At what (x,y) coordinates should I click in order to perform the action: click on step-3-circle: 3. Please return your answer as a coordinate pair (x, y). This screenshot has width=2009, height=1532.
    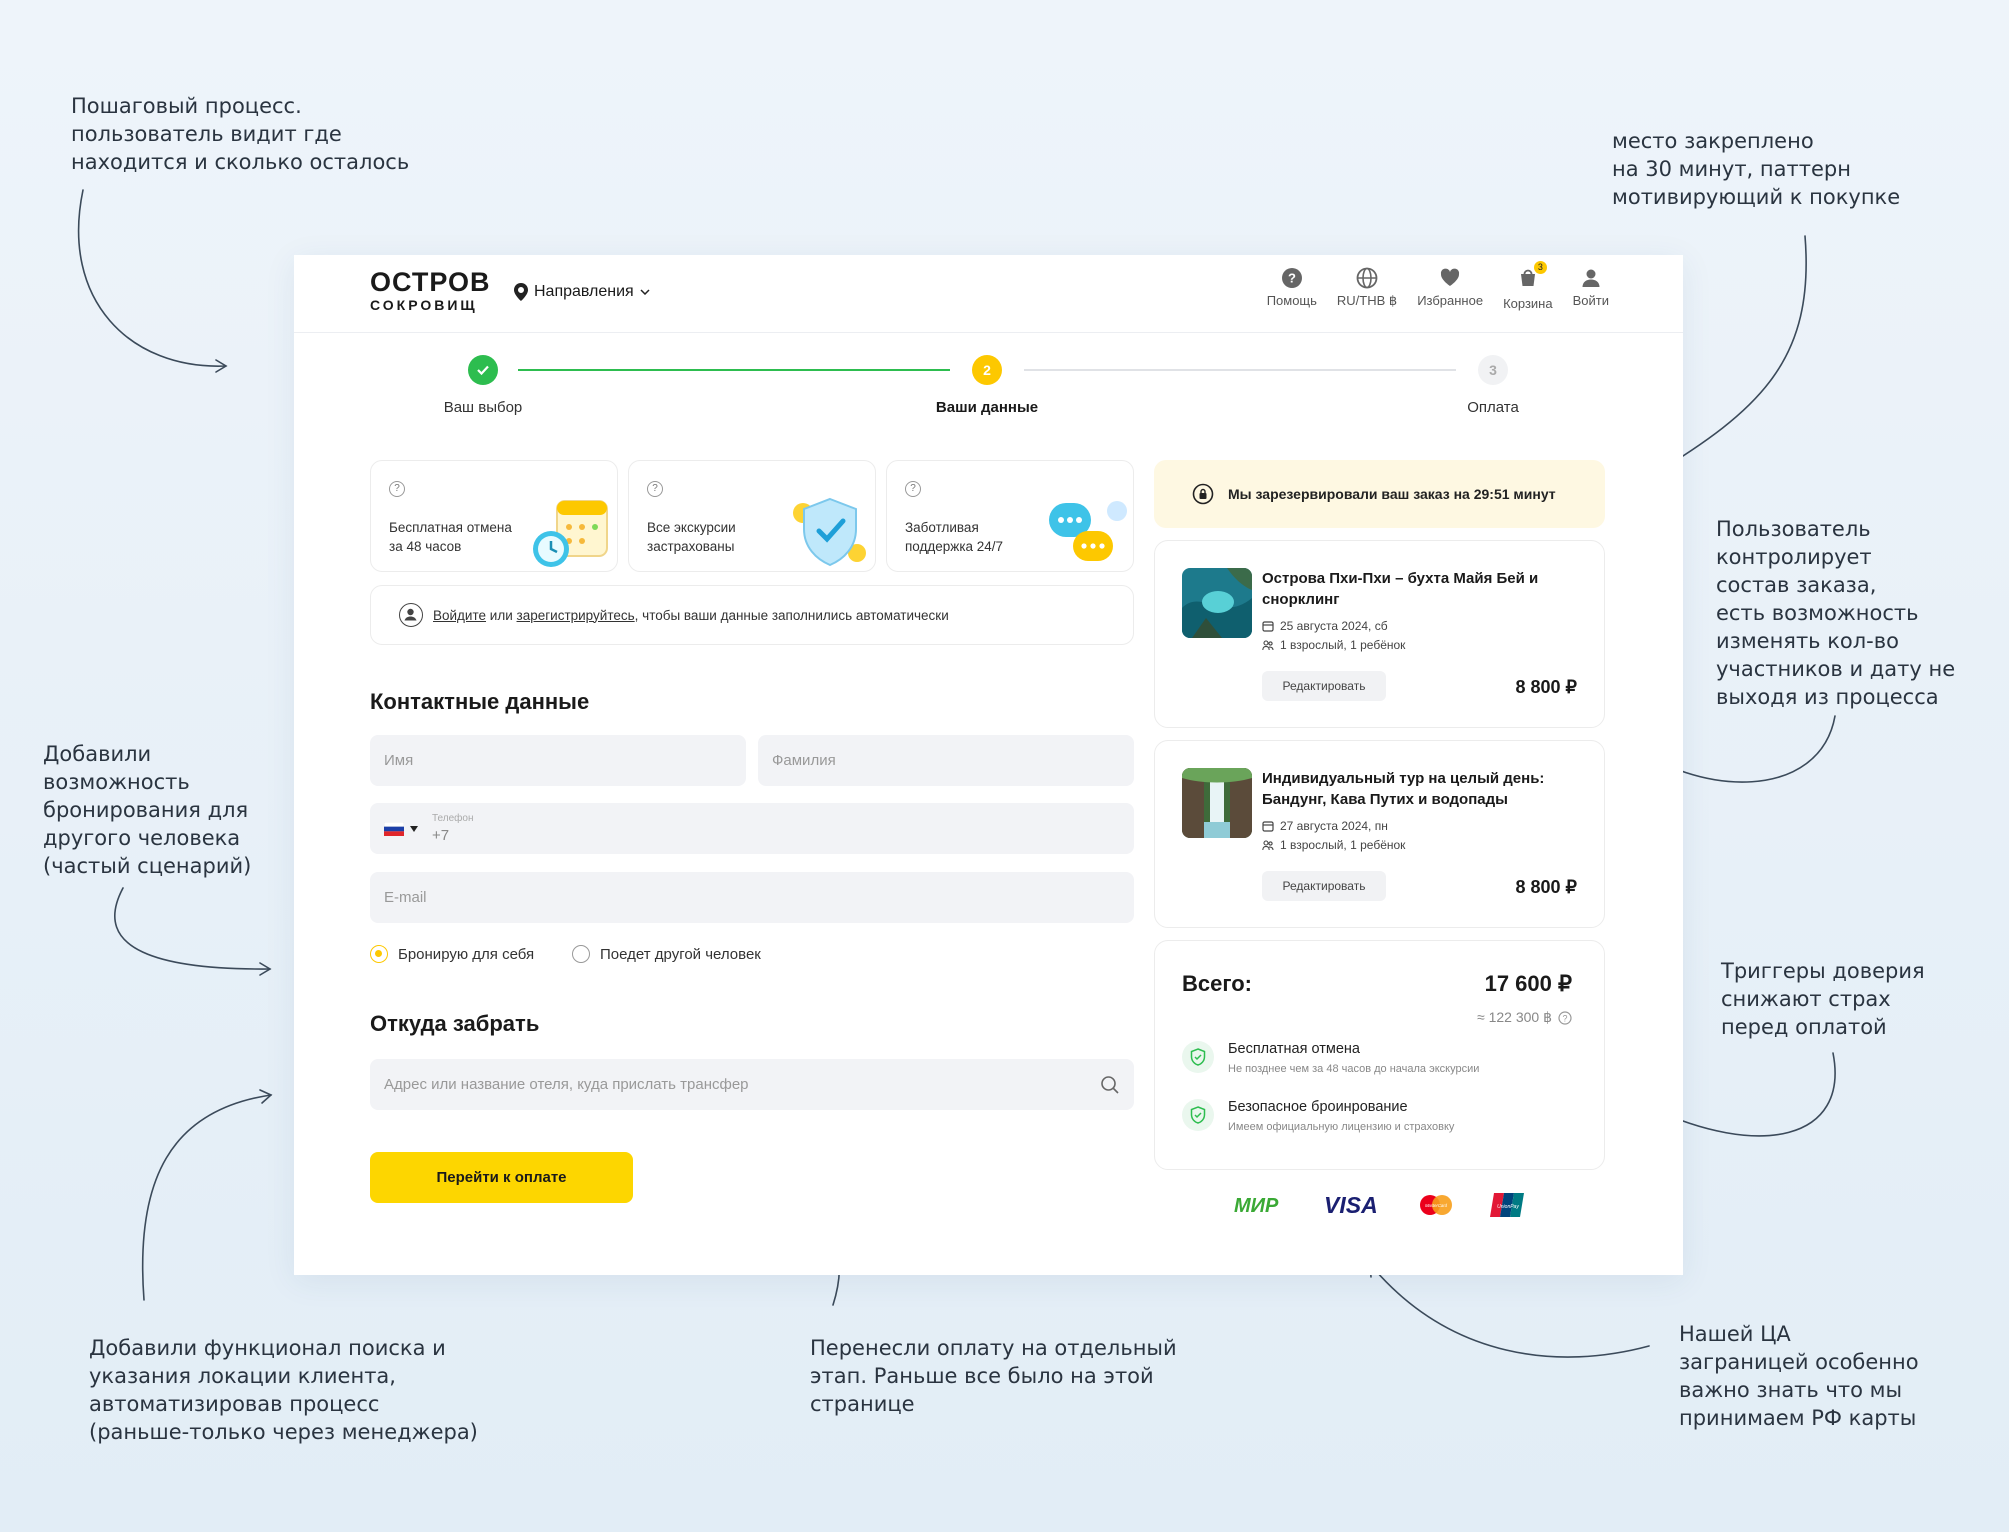
    Looking at the image, I should click on (1493, 370).